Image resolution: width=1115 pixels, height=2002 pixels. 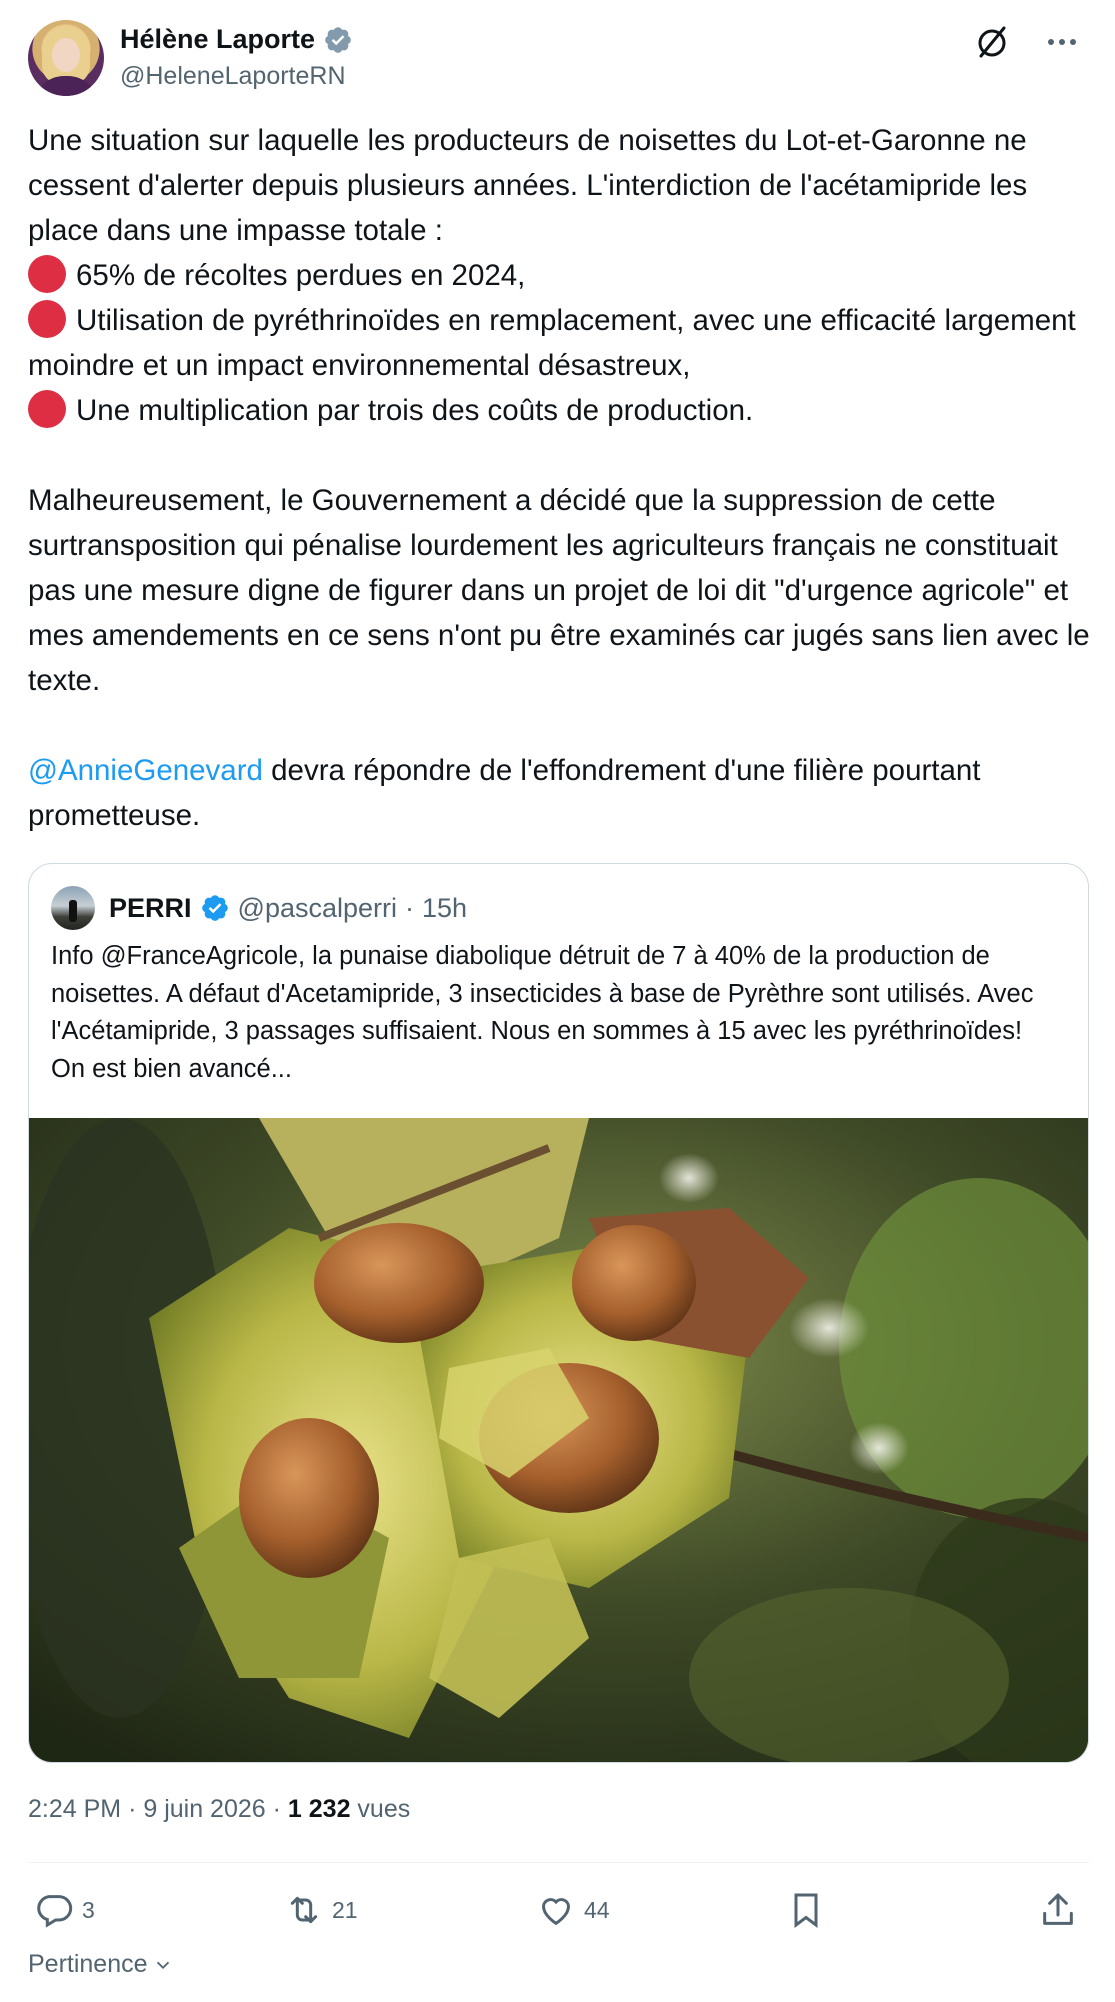 I want to click on retweet-button: 21, so click(x=321, y=1910).